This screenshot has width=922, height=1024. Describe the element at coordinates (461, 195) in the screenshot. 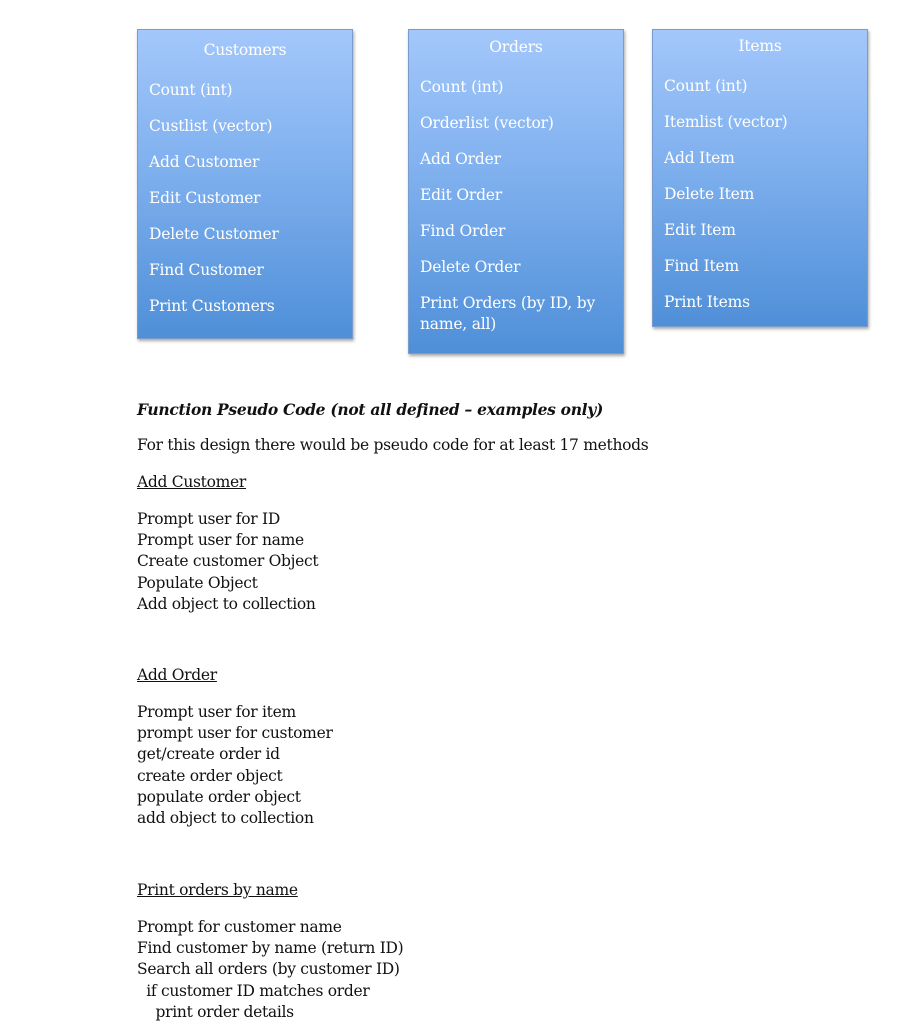

I see `box-item: Edit Order` at that location.